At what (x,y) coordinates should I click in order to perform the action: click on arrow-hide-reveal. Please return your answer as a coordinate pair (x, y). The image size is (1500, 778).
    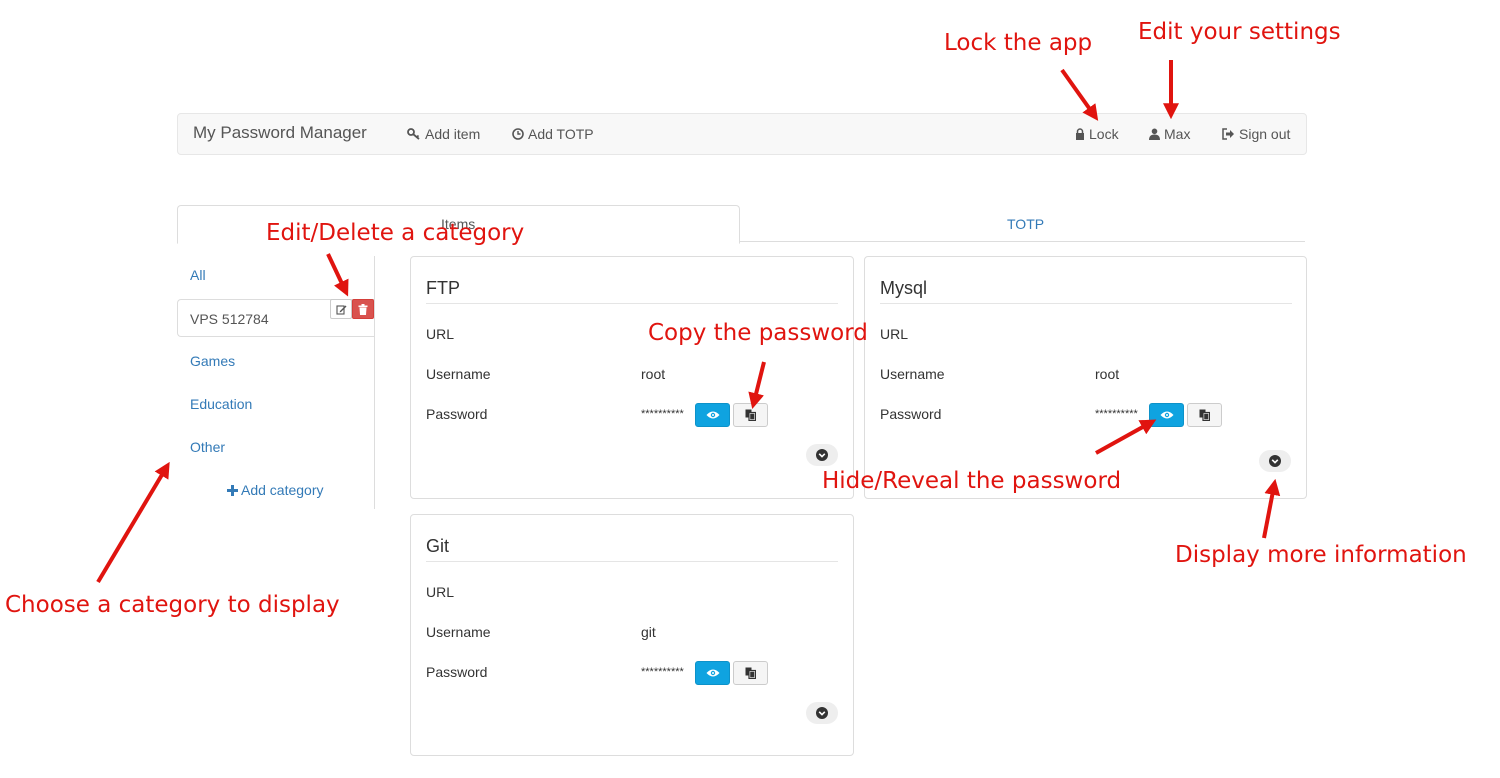
    Looking at the image, I should click on (1126, 437).